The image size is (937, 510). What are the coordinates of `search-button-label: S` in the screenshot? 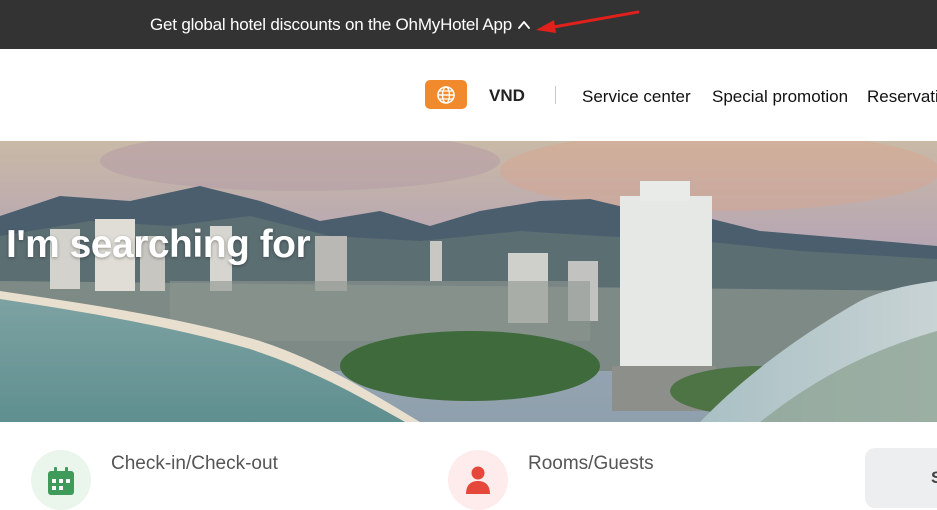 It's located at (934, 477).